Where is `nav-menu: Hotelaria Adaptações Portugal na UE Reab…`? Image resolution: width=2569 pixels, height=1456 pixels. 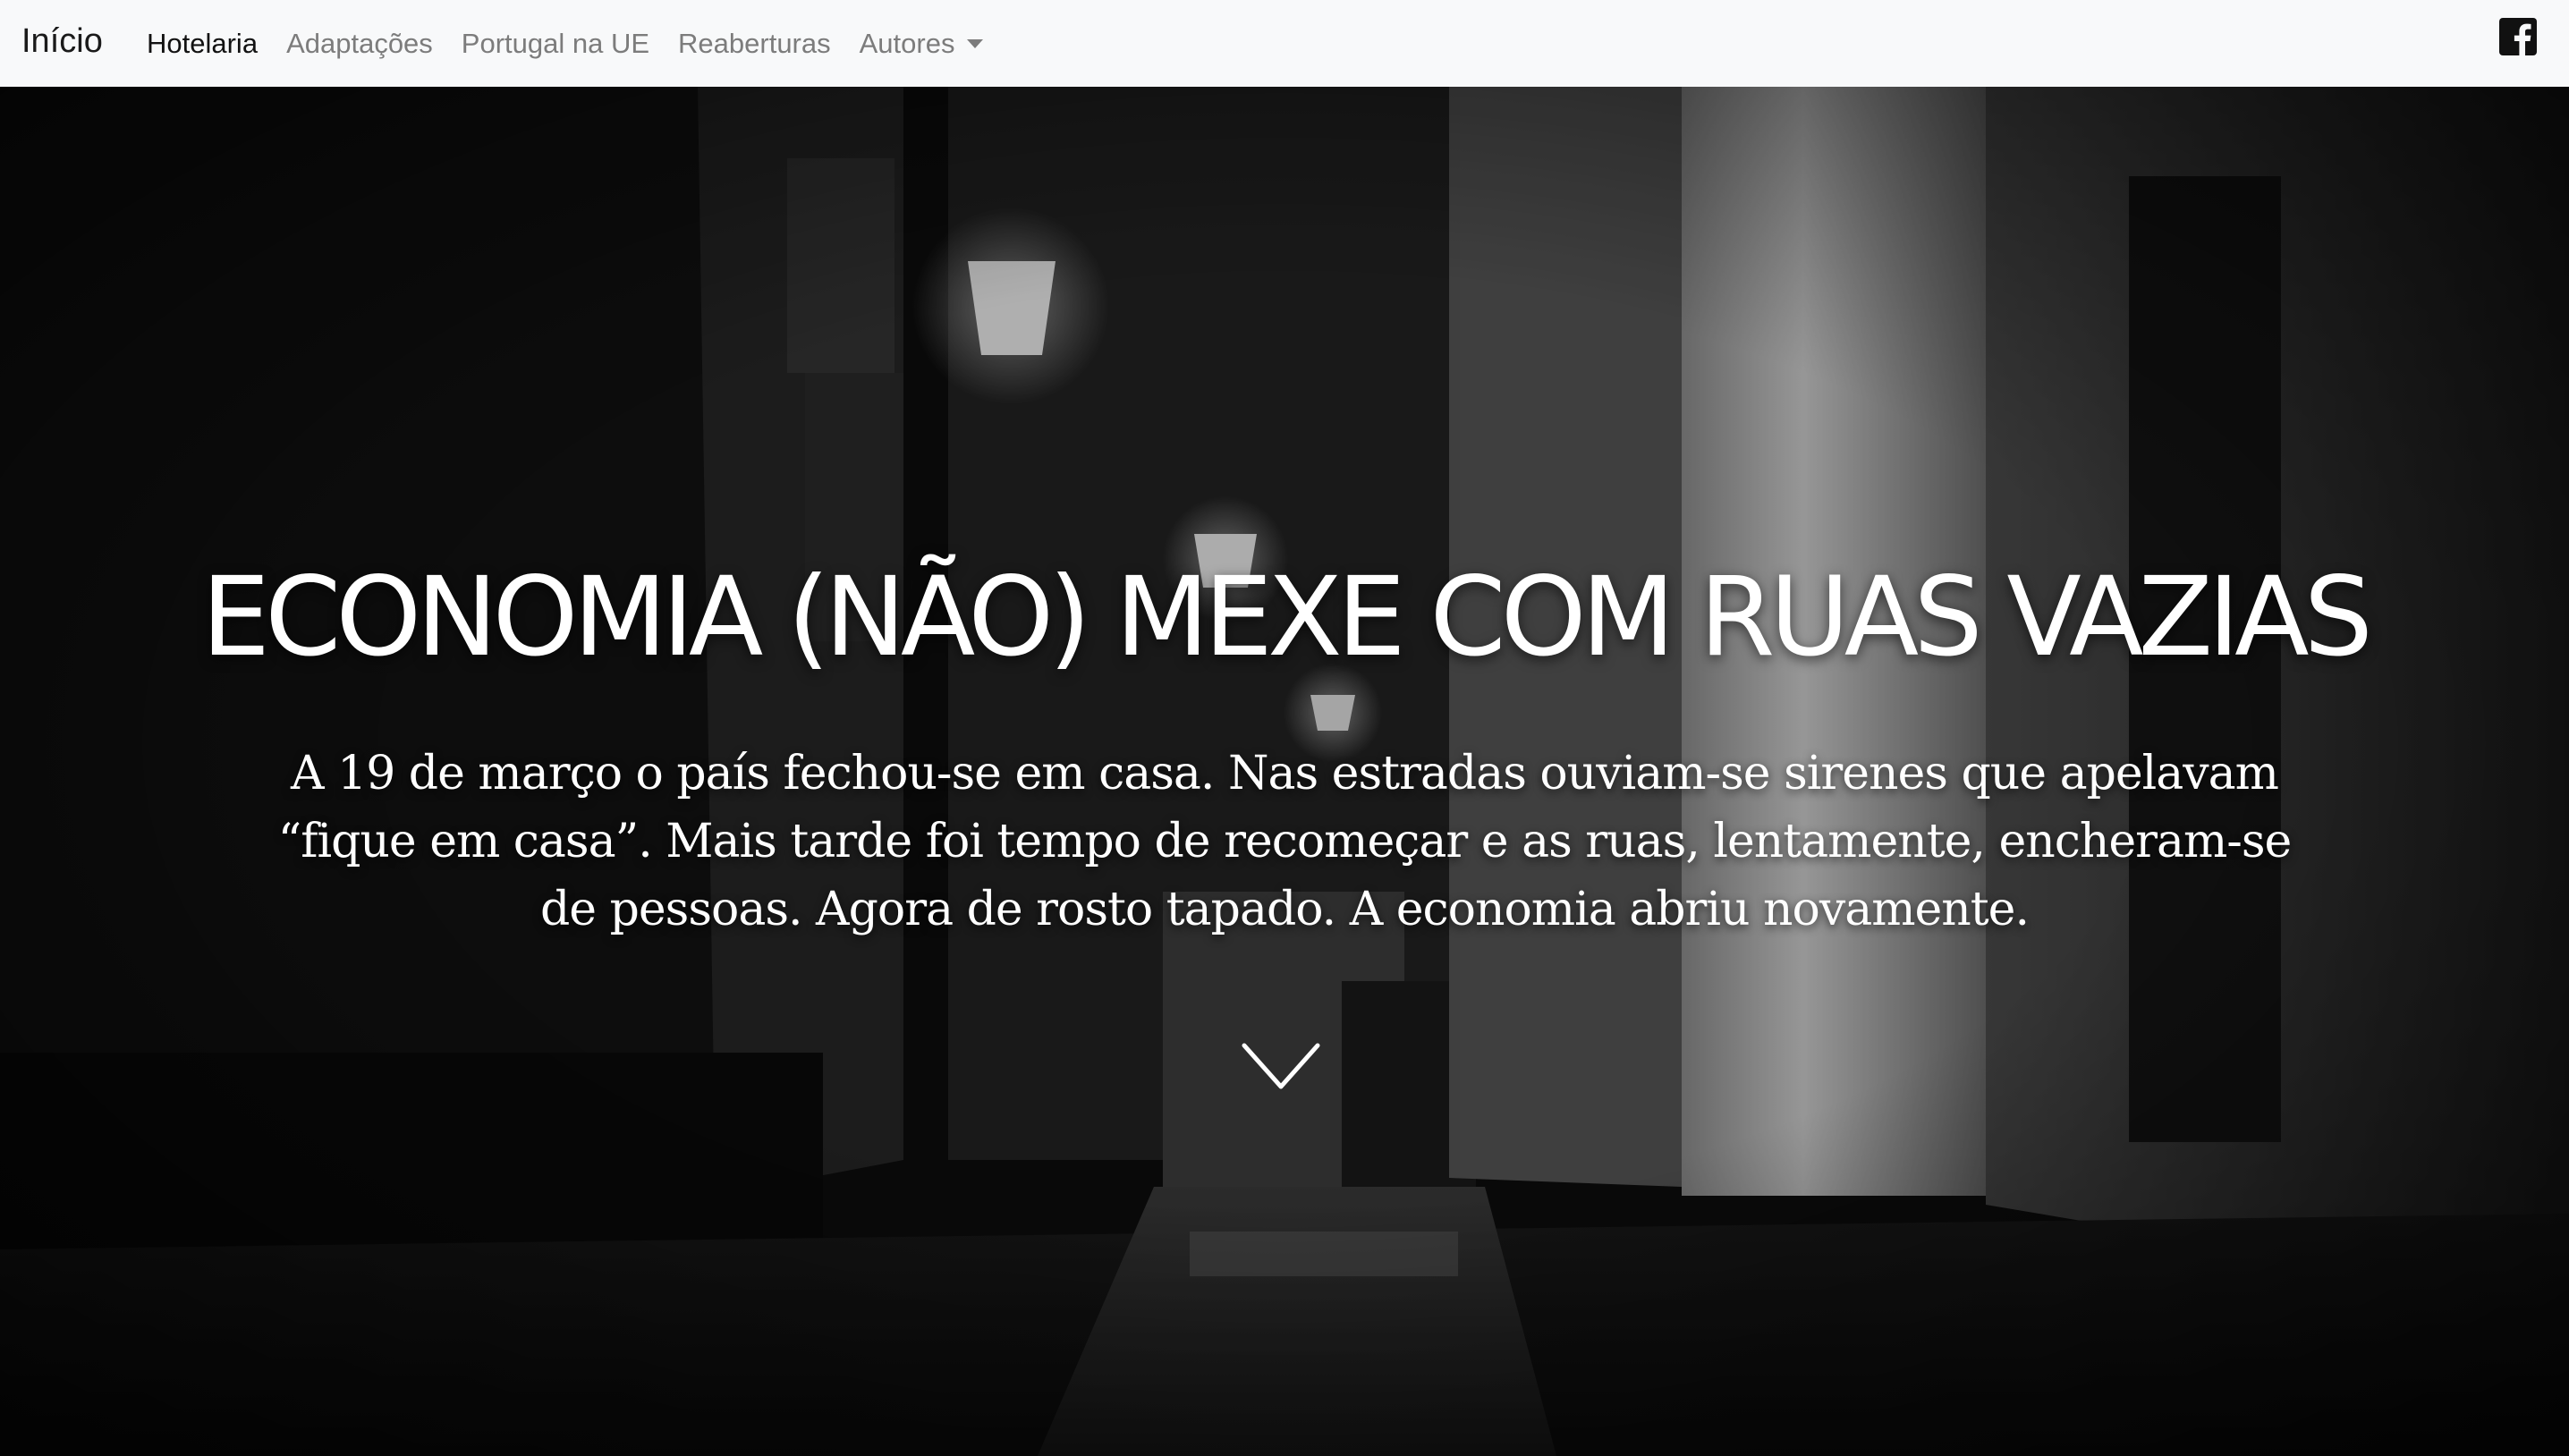
nav-menu: Hotelaria Adaptações Portugal na UE Reab… is located at coordinates (565, 43).